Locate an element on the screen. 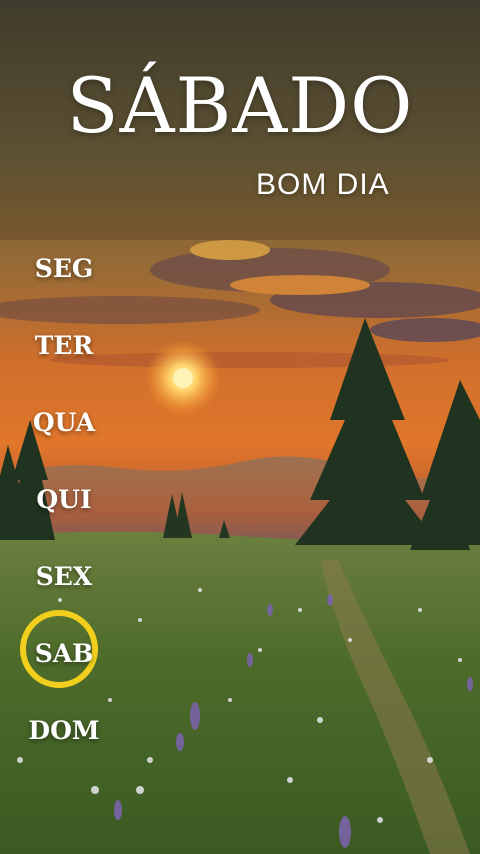 This screenshot has height=854, width=480. page-subtitle: BOM DIA is located at coordinates (323, 184).